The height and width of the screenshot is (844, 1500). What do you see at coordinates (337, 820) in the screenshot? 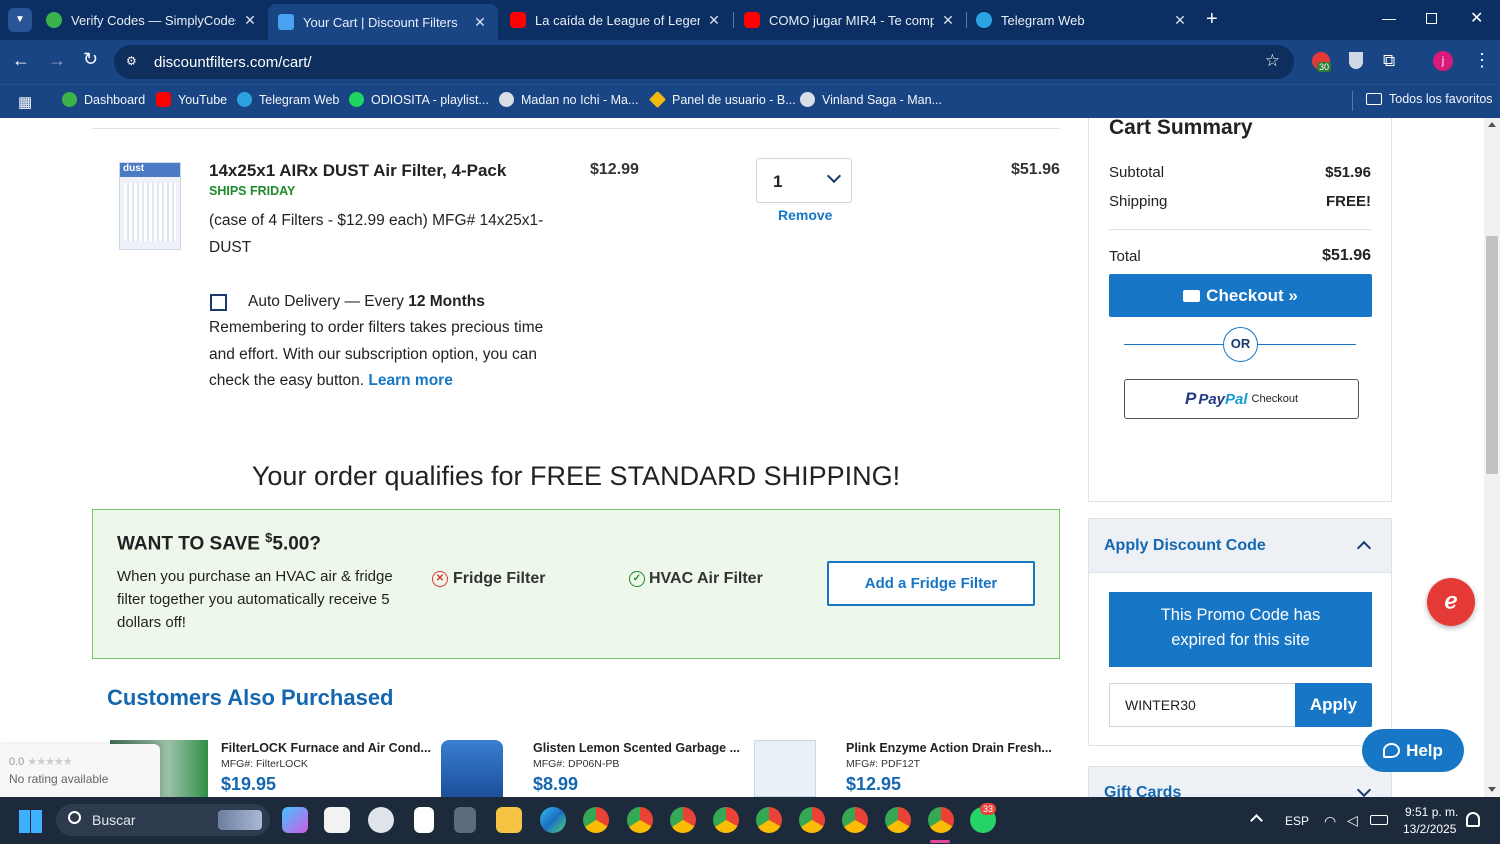
I see `store-icon` at bounding box center [337, 820].